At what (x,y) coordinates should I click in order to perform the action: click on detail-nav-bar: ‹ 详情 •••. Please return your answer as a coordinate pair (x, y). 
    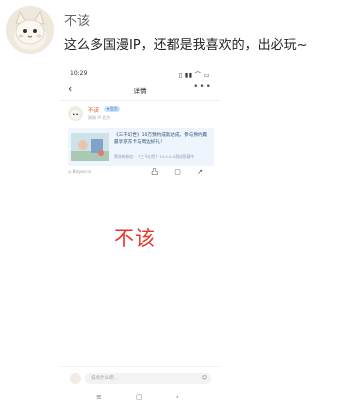
    Looking at the image, I should click on (140, 90).